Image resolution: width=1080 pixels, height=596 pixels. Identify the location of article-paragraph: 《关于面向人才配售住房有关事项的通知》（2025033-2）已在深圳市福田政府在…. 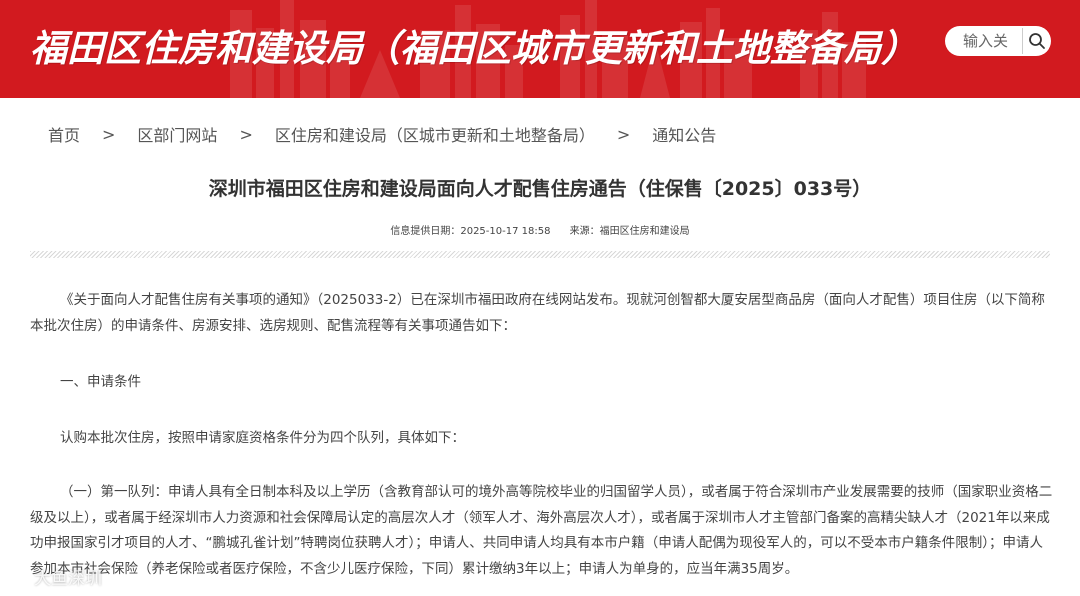
(537, 313).